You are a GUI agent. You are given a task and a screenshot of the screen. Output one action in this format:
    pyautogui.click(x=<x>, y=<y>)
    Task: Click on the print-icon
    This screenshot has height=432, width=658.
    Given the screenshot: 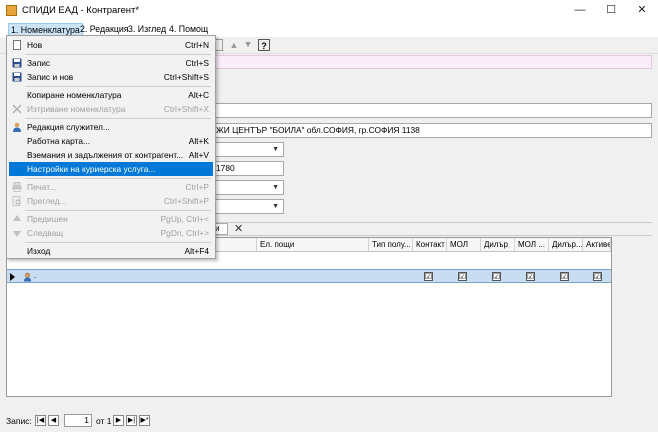 What is the action you would take?
    pyautogui.click(x=17, y=187)
    